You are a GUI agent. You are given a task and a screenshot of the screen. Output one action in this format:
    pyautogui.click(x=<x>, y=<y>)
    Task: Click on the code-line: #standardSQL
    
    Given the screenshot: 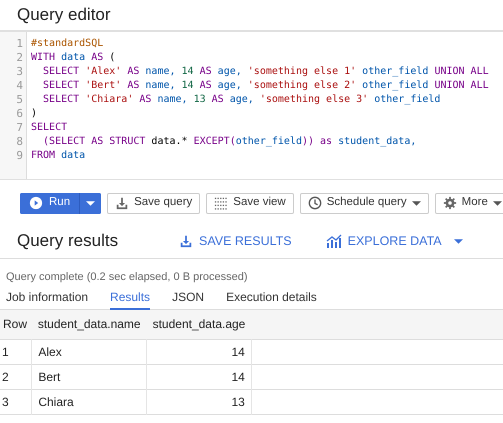 What is the action you would take?
    pyautogui.click(x=67, y=44)
    